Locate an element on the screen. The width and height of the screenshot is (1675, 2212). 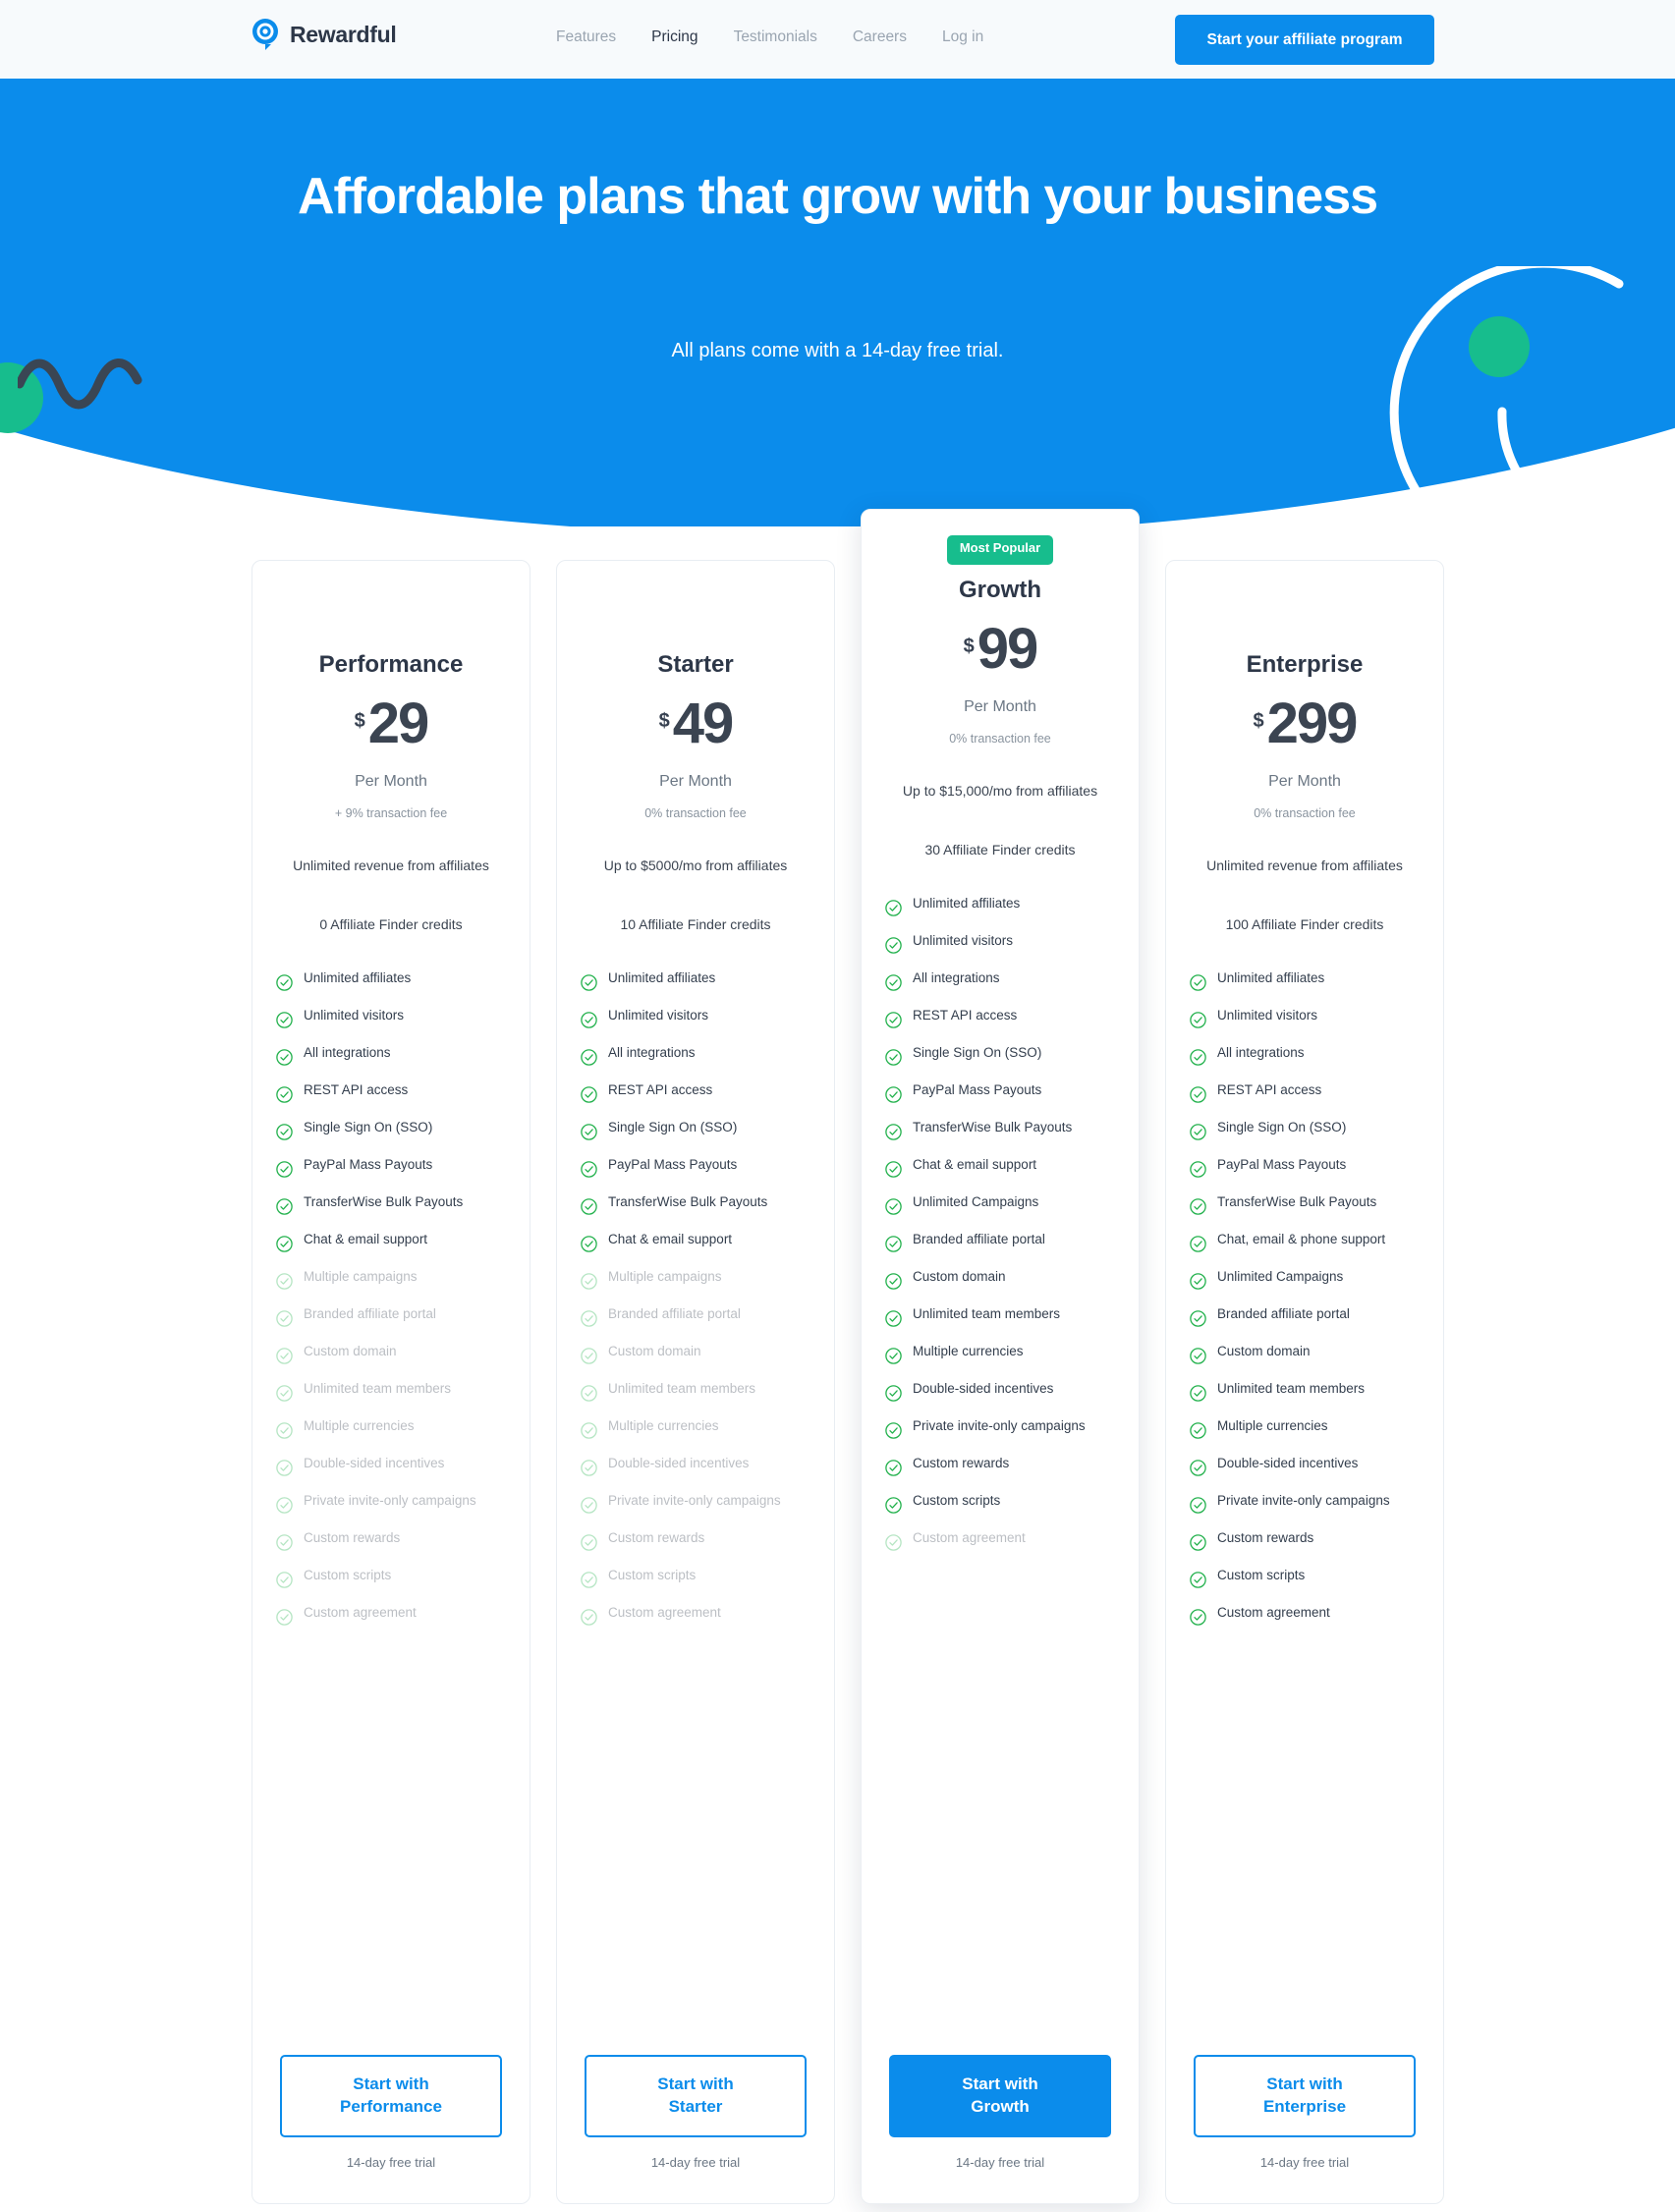
start-plan-button: Start with Enterprise is located at coordinates (1305, 2096).